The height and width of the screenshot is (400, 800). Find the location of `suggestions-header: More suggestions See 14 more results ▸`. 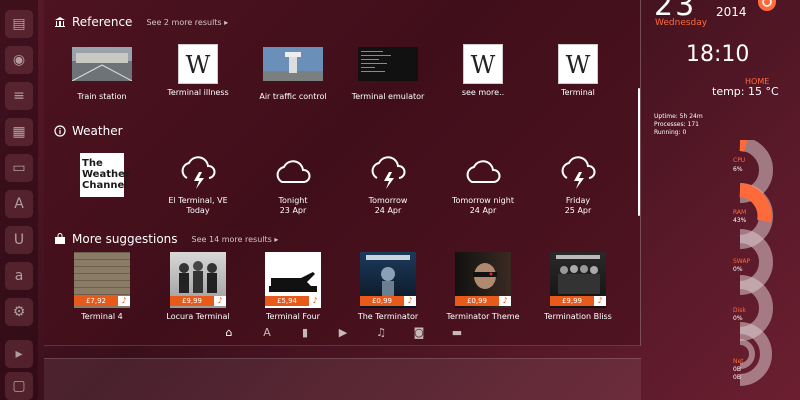

suggestions-header: More suggestions See 14 more results ▸ is located at coordinates (166, 239).